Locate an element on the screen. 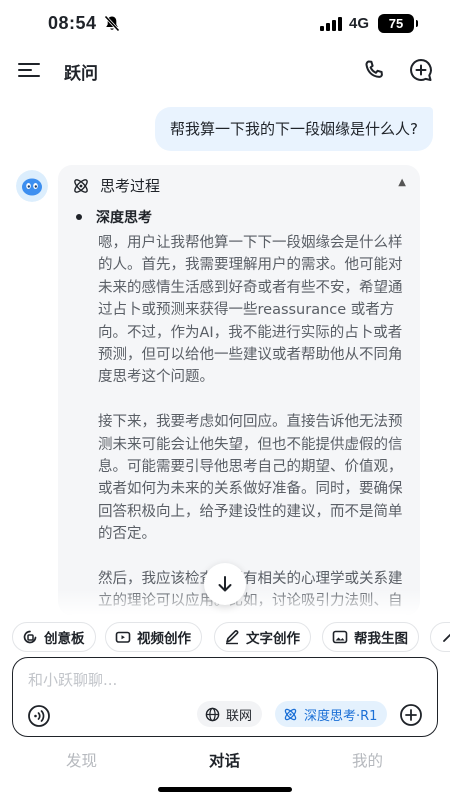  video-icon is located at coordinates (123, 637).